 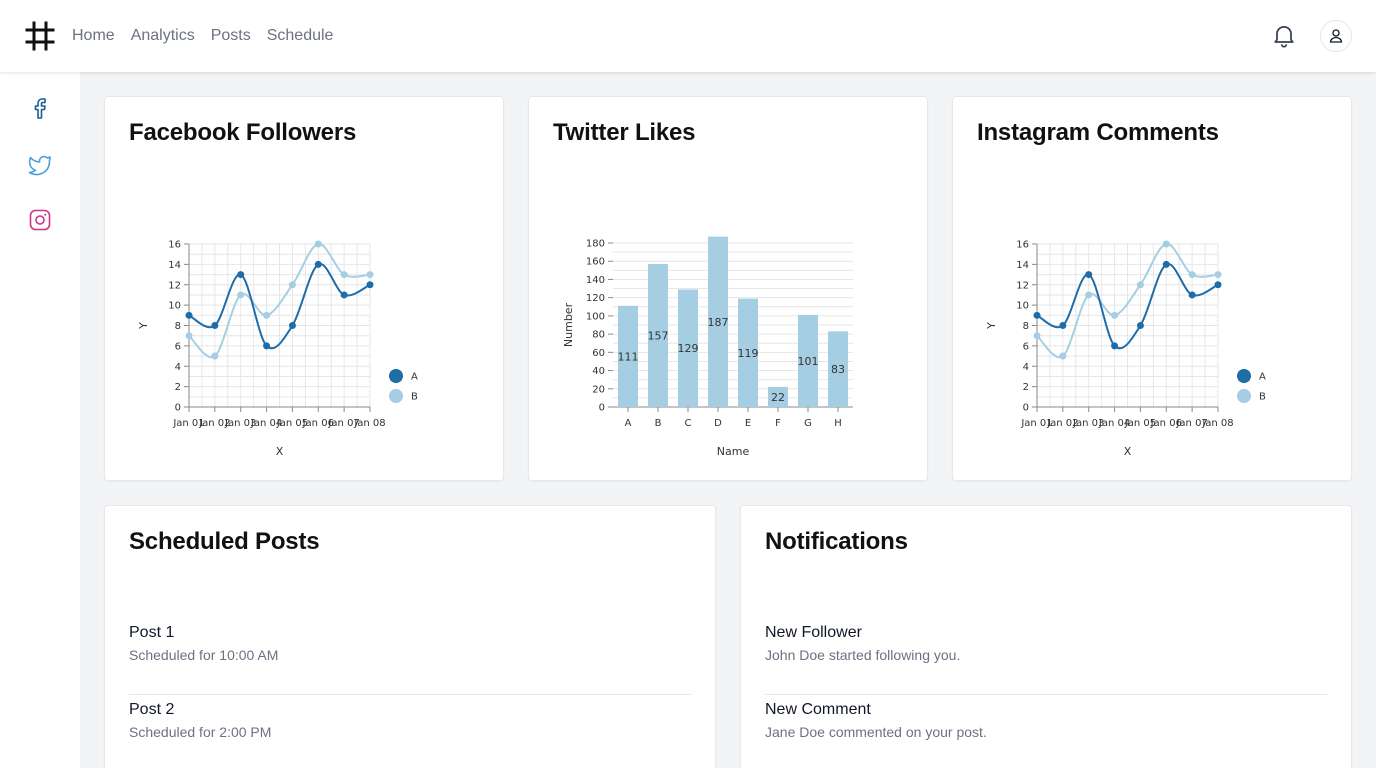 What do you see at coordinates (568, 324) in the screenshot?
I see `y-axis-label: Number` at bounding box center [568, 324].